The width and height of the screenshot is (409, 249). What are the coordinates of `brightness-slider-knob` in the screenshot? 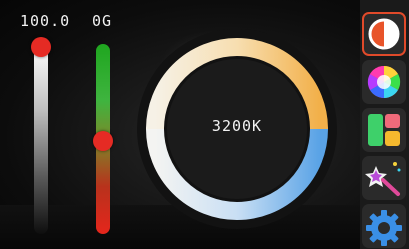 It's located at (41, 47).